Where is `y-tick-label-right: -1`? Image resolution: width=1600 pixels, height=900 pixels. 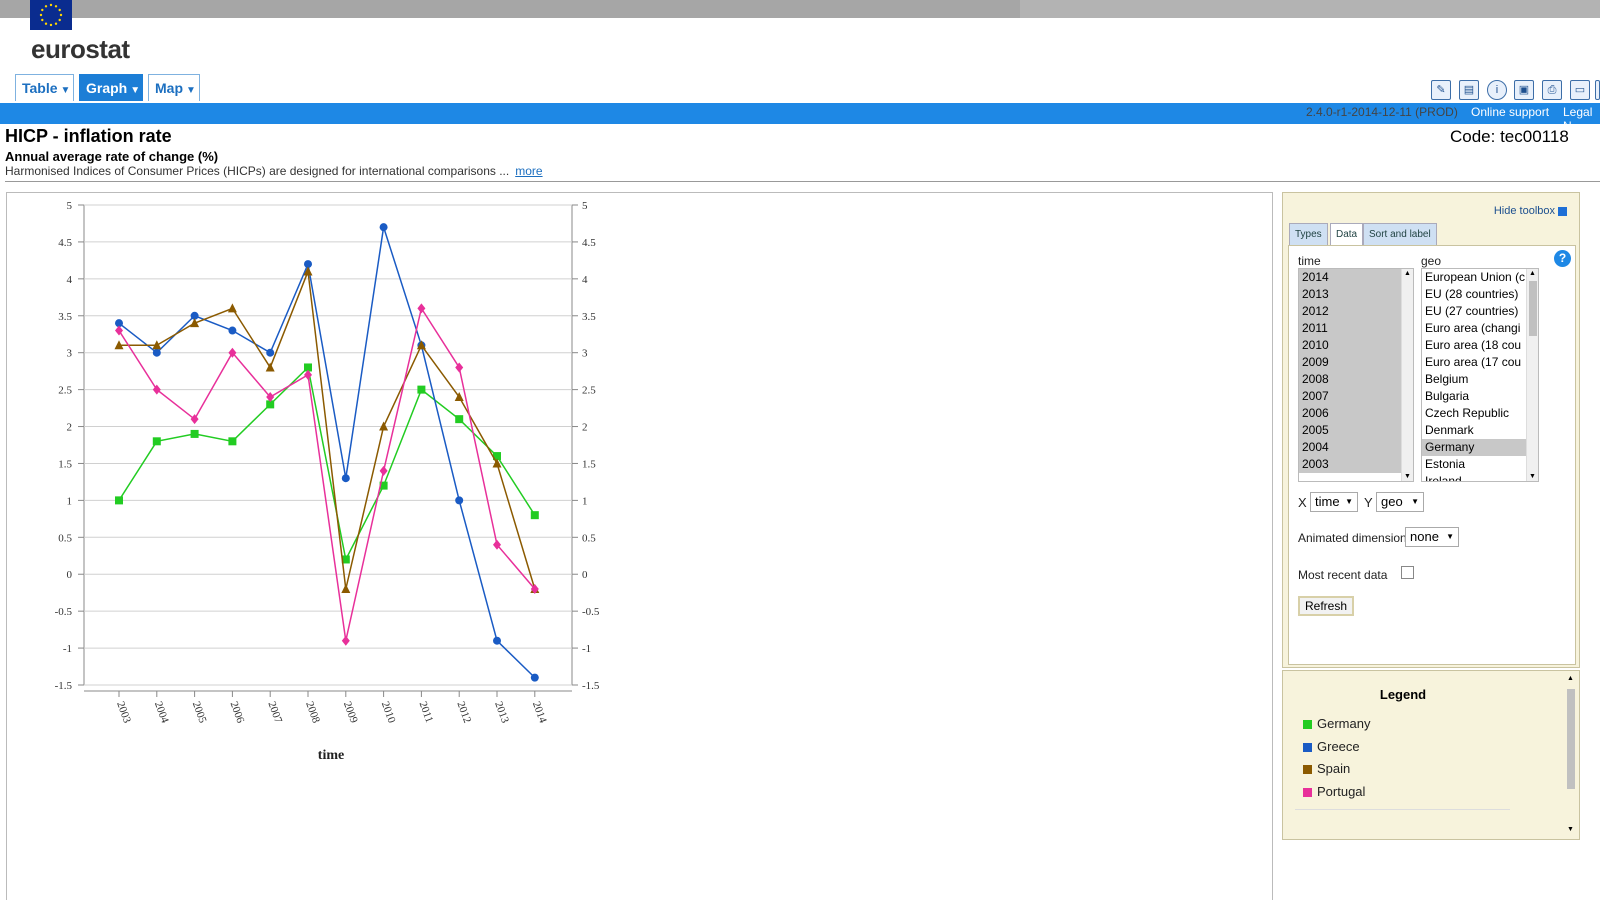
y-tick-label-right: -1 is located at coordinates (586, 649).